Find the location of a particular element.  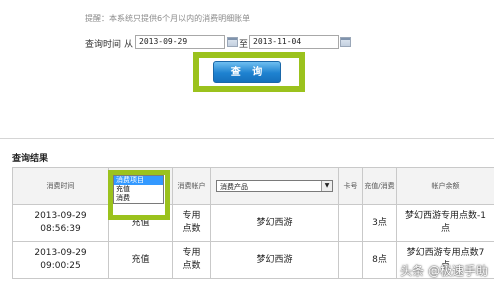

item-filter-option: 消费项目 is located at coordinates (138, 180).